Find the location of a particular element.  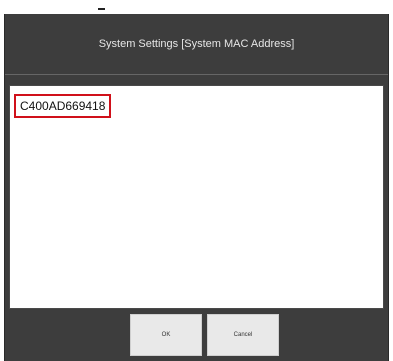

mac-address-value: C400AD669418 is located at coordinates (63, 106).